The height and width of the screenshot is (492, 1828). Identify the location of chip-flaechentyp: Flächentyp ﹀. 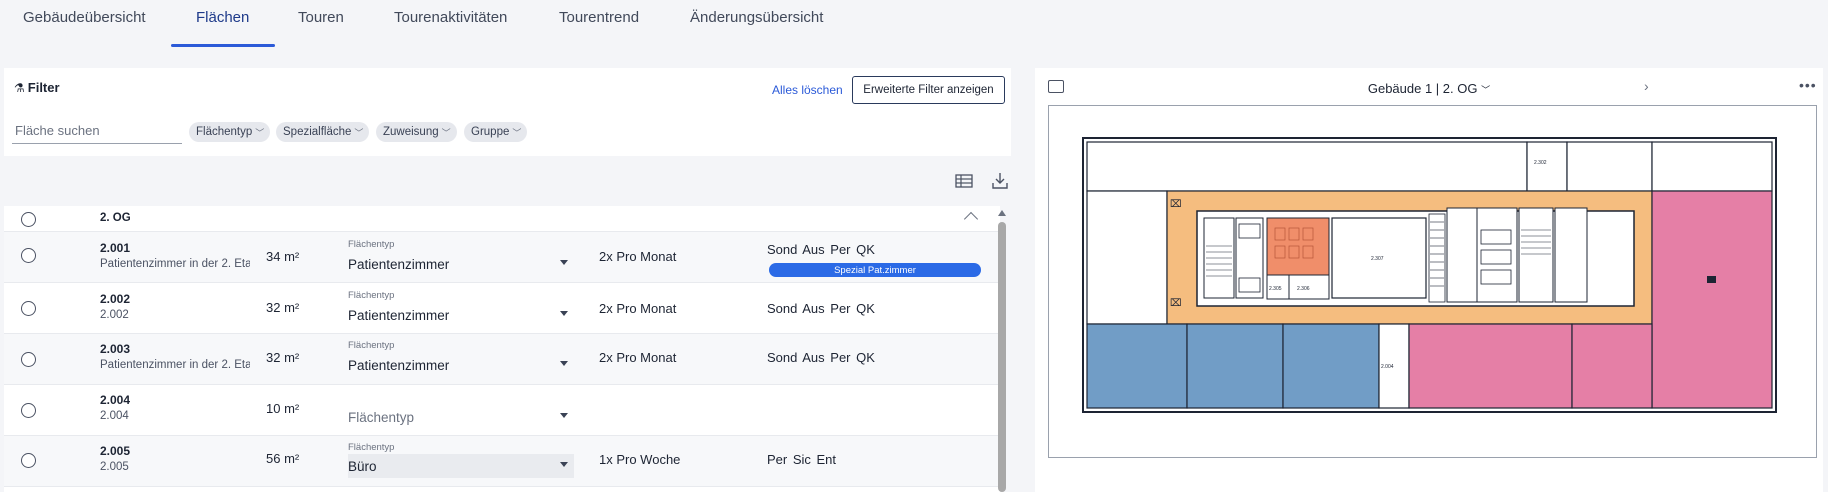
(230, 132).